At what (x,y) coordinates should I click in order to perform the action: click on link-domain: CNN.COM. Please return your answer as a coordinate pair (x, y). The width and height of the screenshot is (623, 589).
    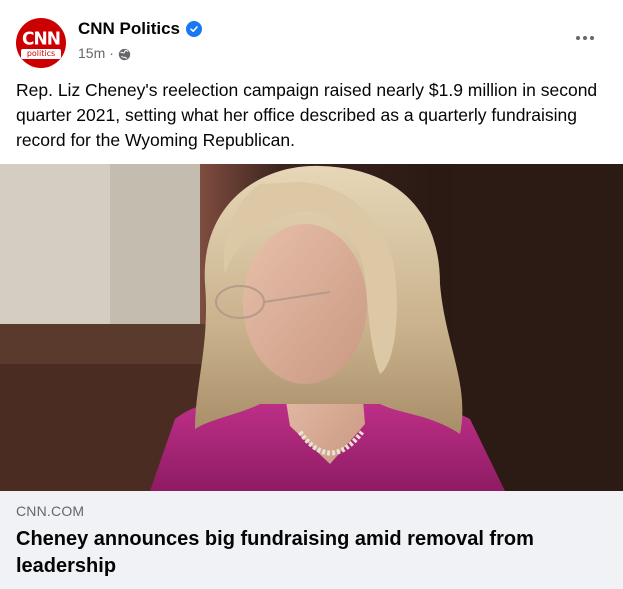
    Looking at the image, I should click on (50, 511).